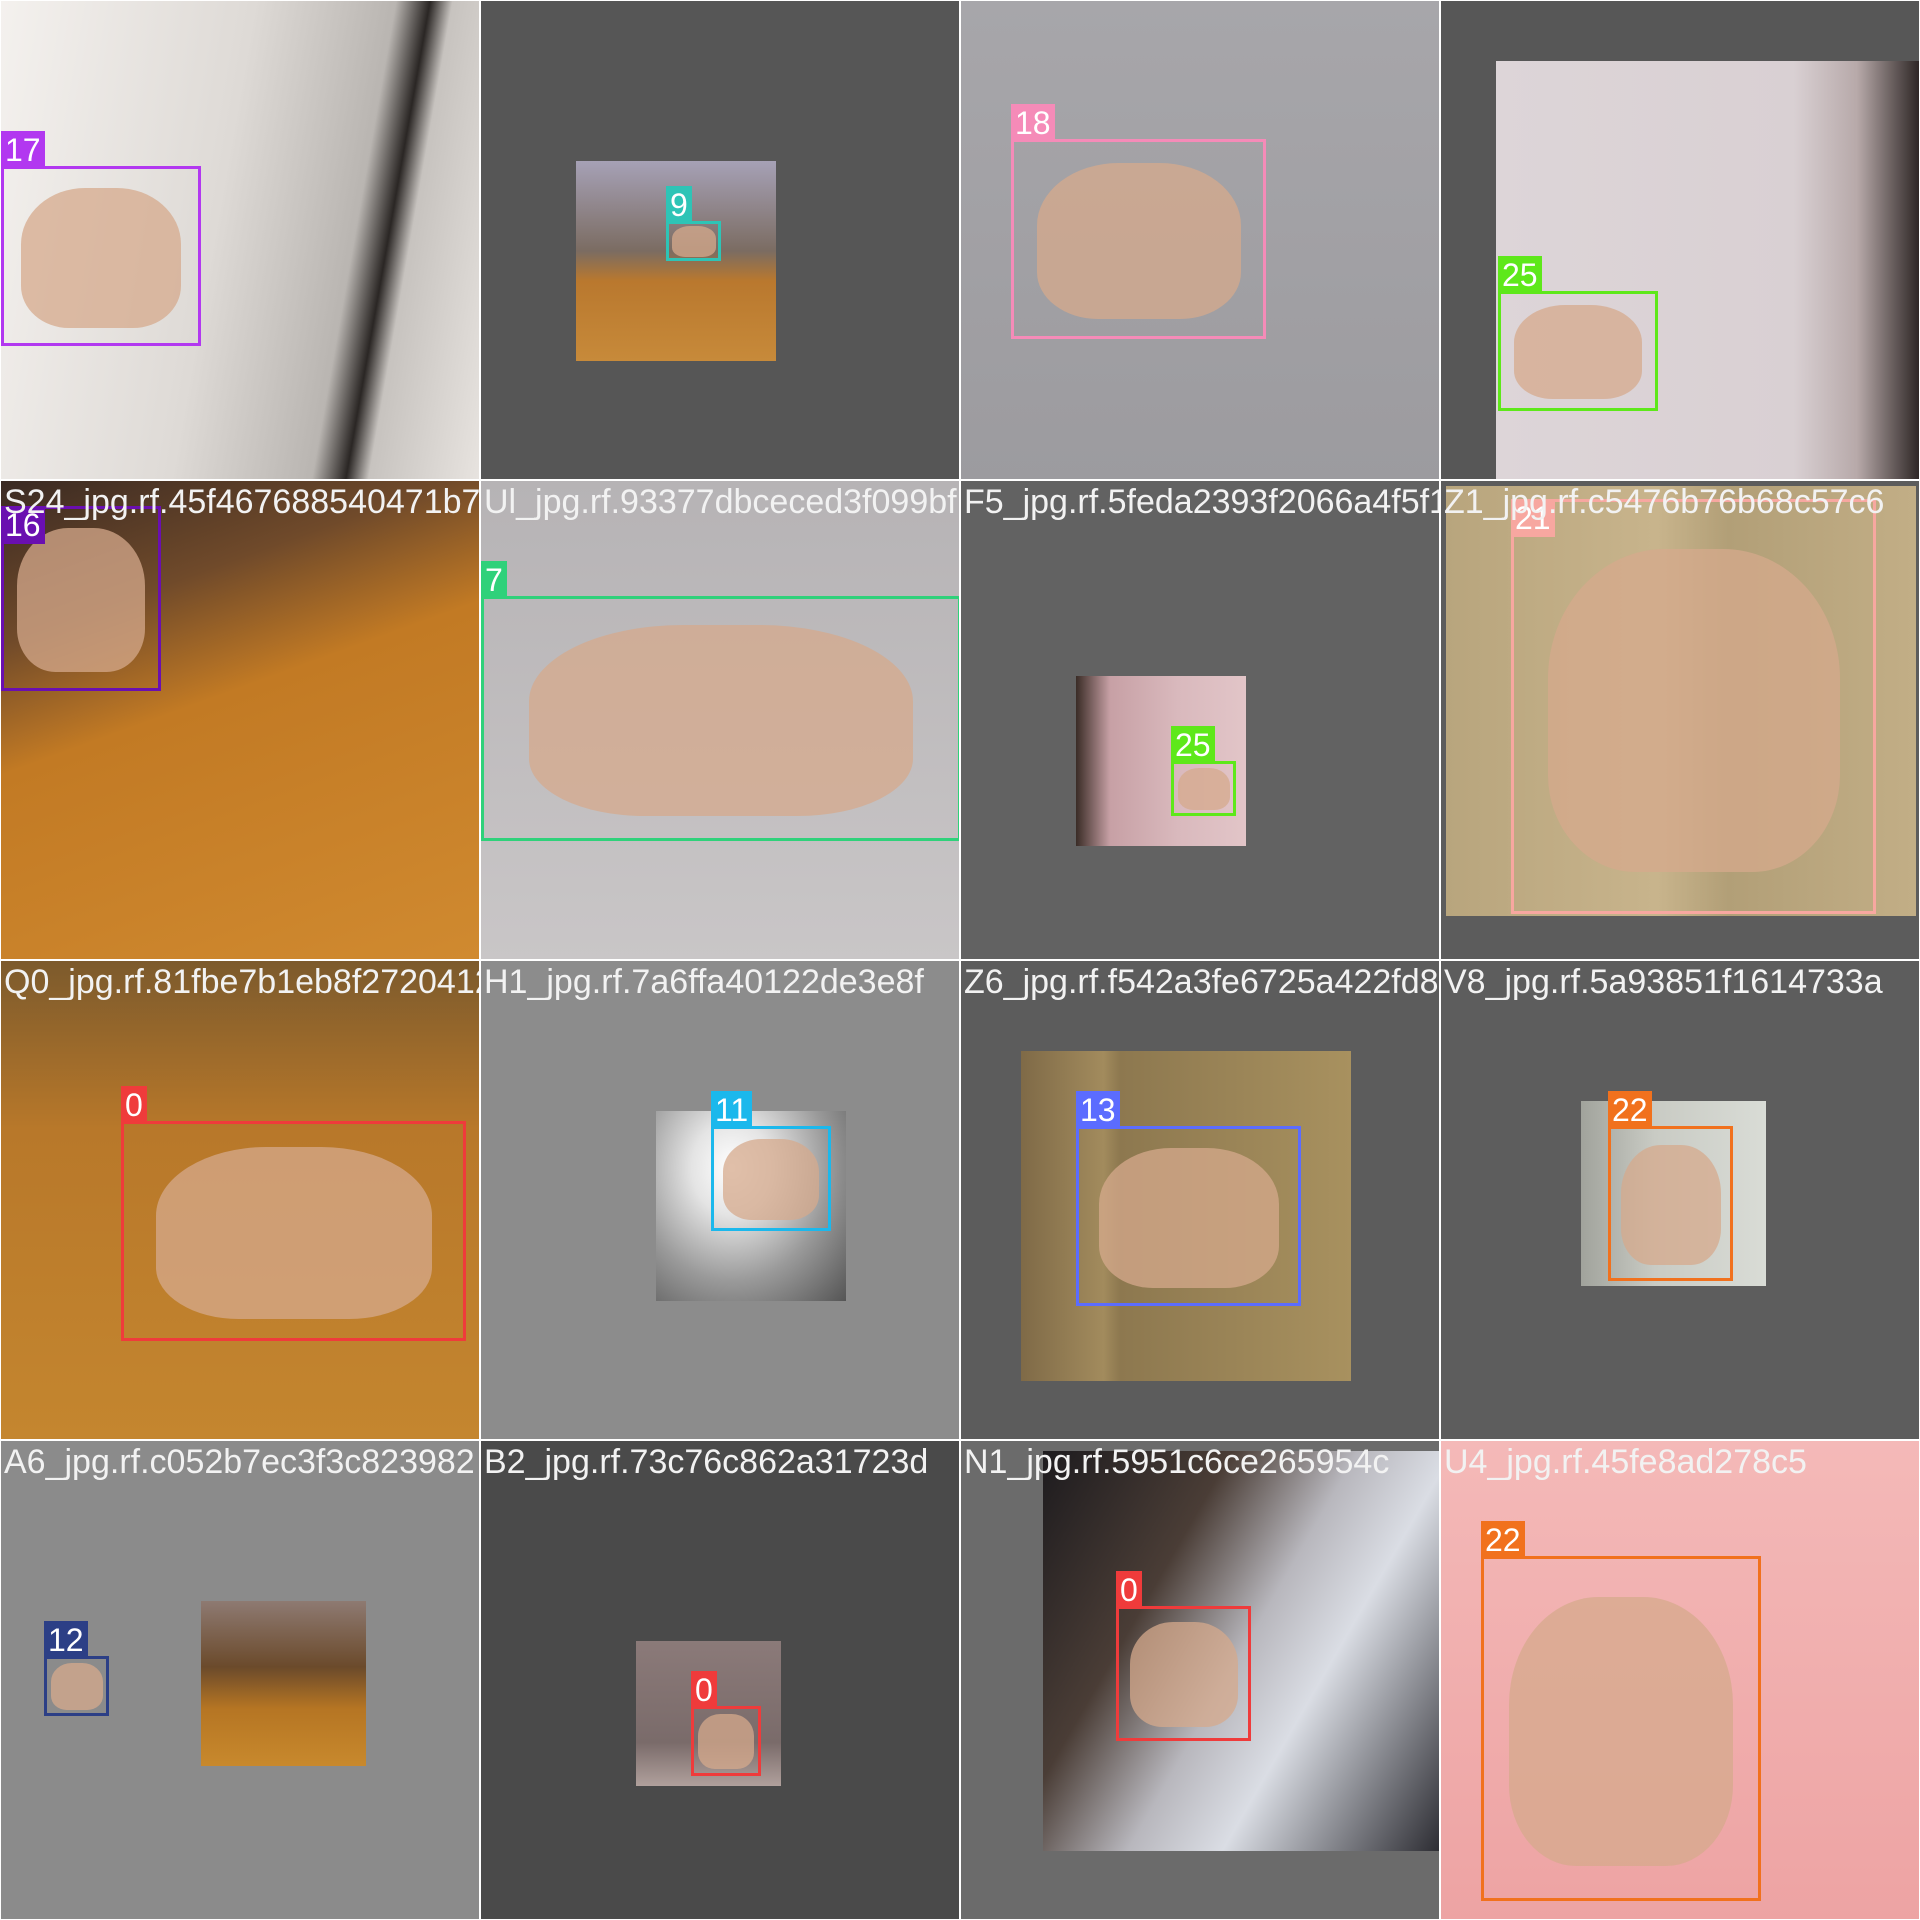 Image resolution: width=1920 pixels, height=1920 pixels. Describe the element at coordinates (732, 1110) in the screenshot. I see `class-label: 11` at that location.